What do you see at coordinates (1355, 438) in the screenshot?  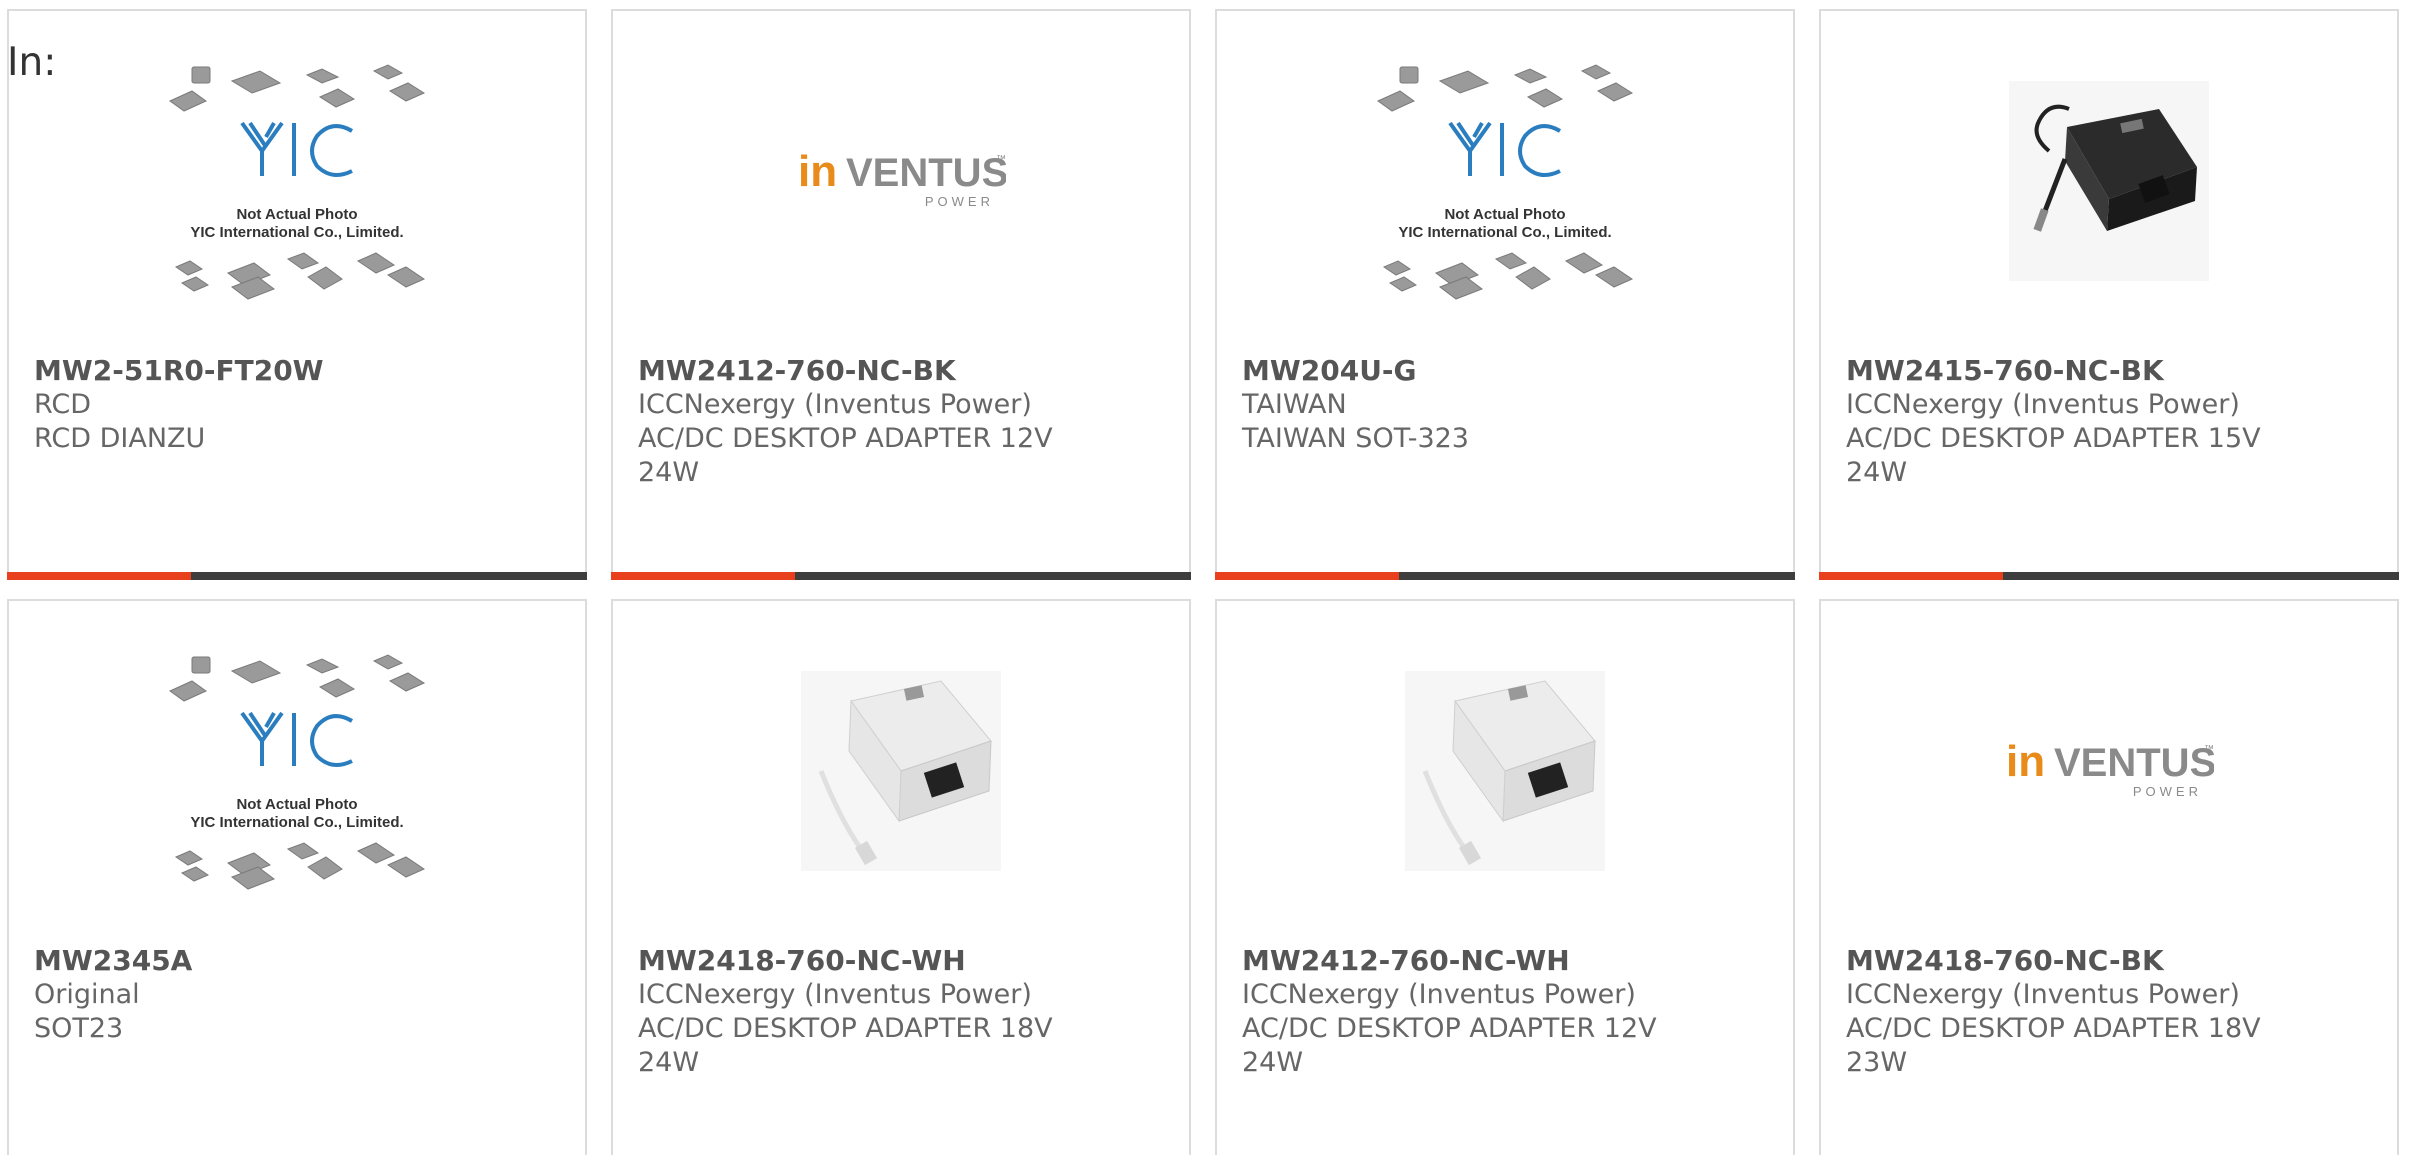 I see `description: TAIWAN SOT-323` at bounding box center [1355, 438].